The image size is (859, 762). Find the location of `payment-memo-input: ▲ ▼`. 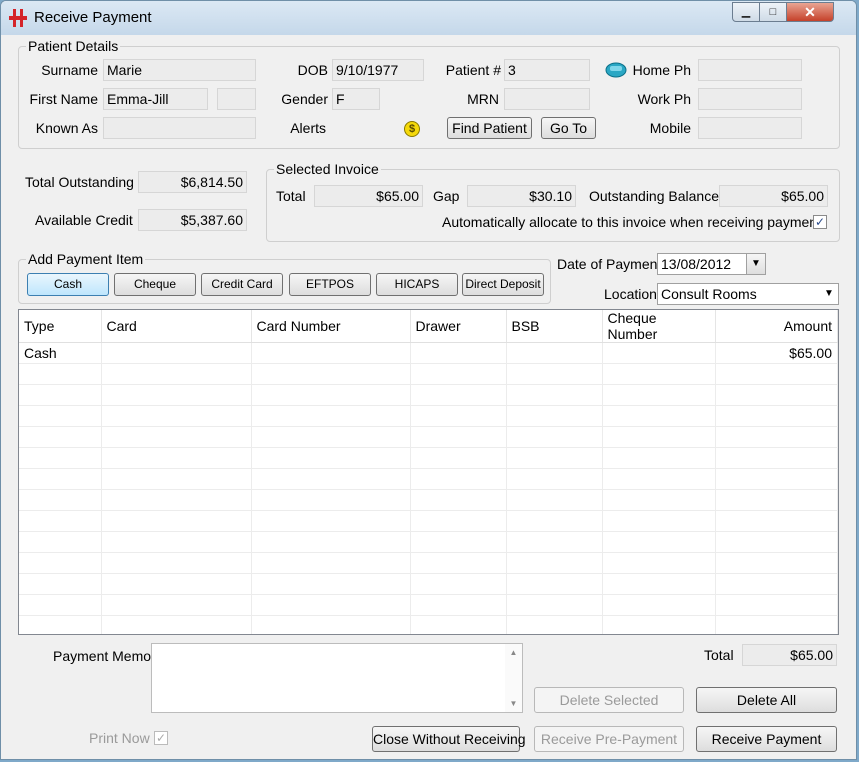

payment-memo-input: ▲ ▼ is located at coordinates (337, 678).